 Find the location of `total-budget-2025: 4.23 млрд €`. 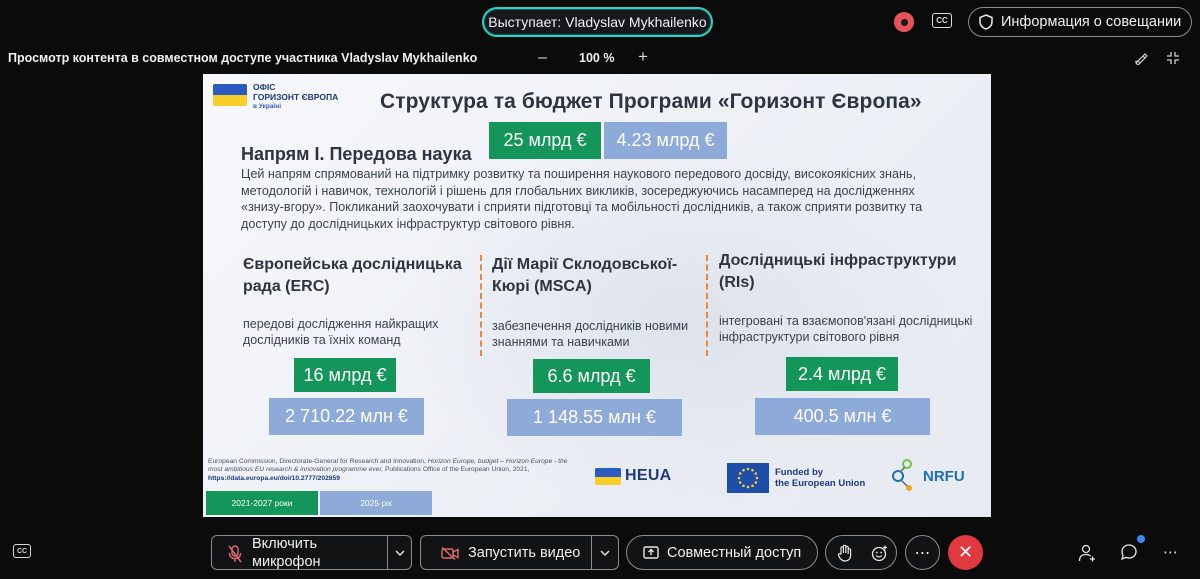

total-budget-2025: 4.23 млрд € is located at coordinates (665, 140).